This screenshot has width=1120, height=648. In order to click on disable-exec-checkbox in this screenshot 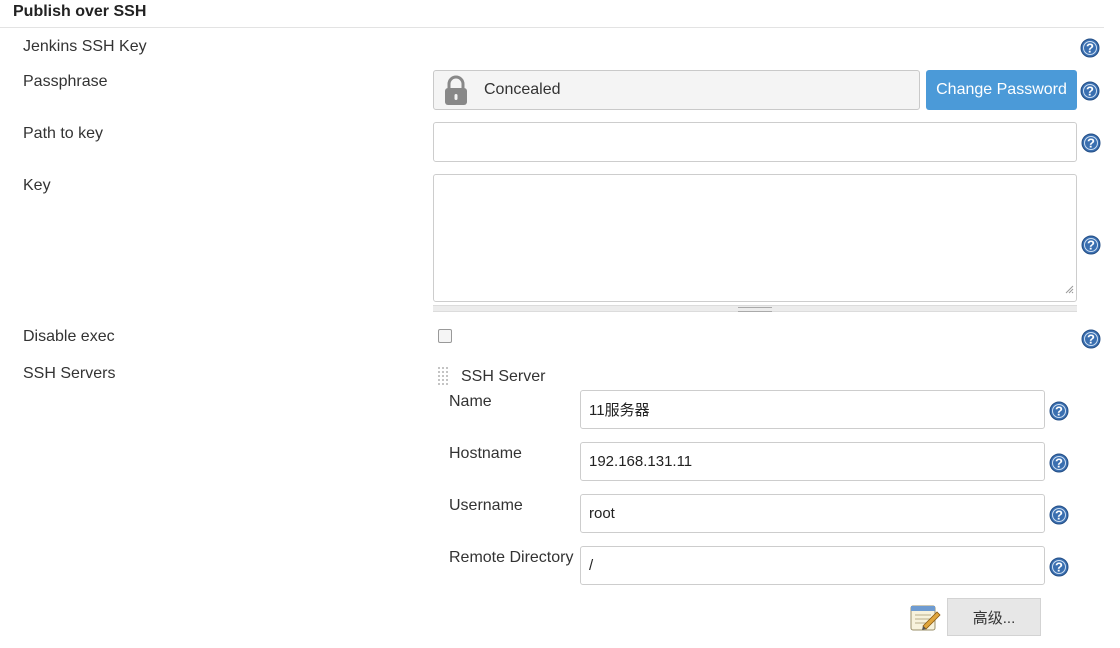, I will do `click(445, 336)`.